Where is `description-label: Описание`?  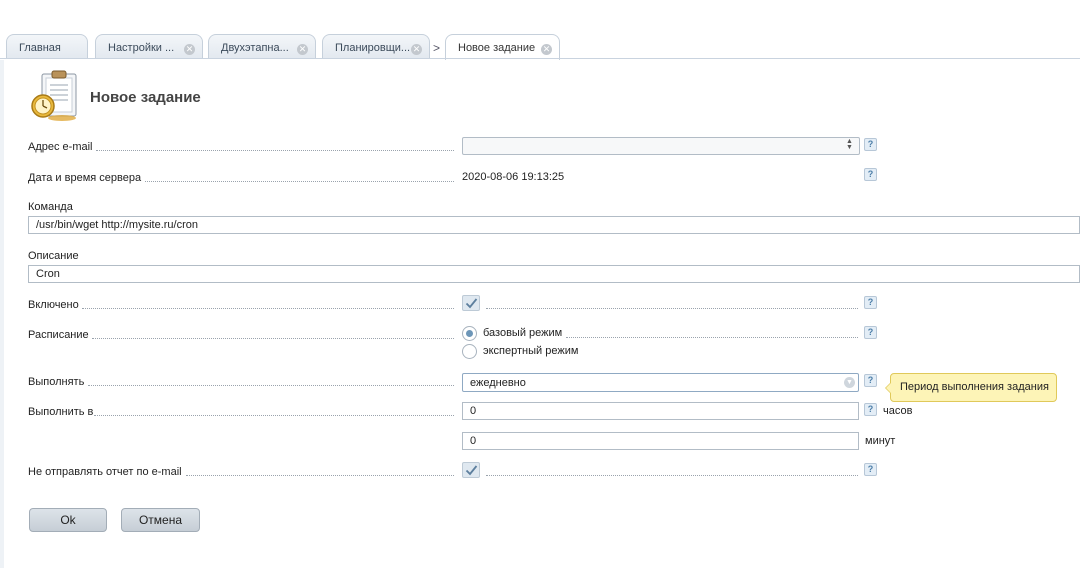 description-label: Описание is located at coordinates (53, 256).